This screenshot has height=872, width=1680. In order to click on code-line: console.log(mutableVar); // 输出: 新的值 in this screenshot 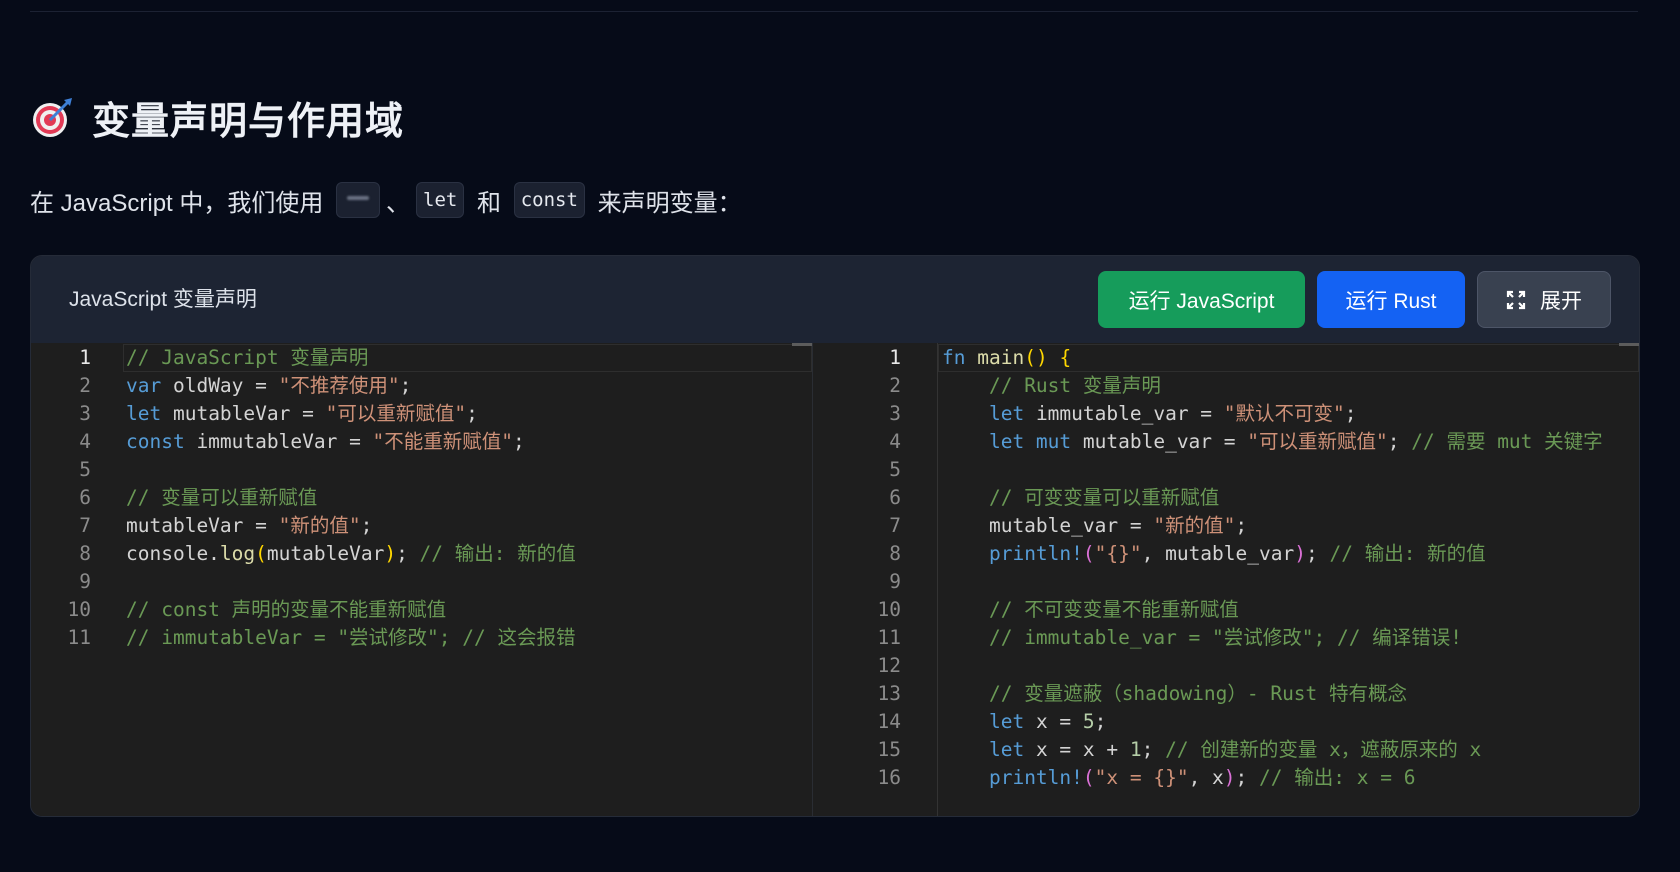, I will do `click(351, 553)`.